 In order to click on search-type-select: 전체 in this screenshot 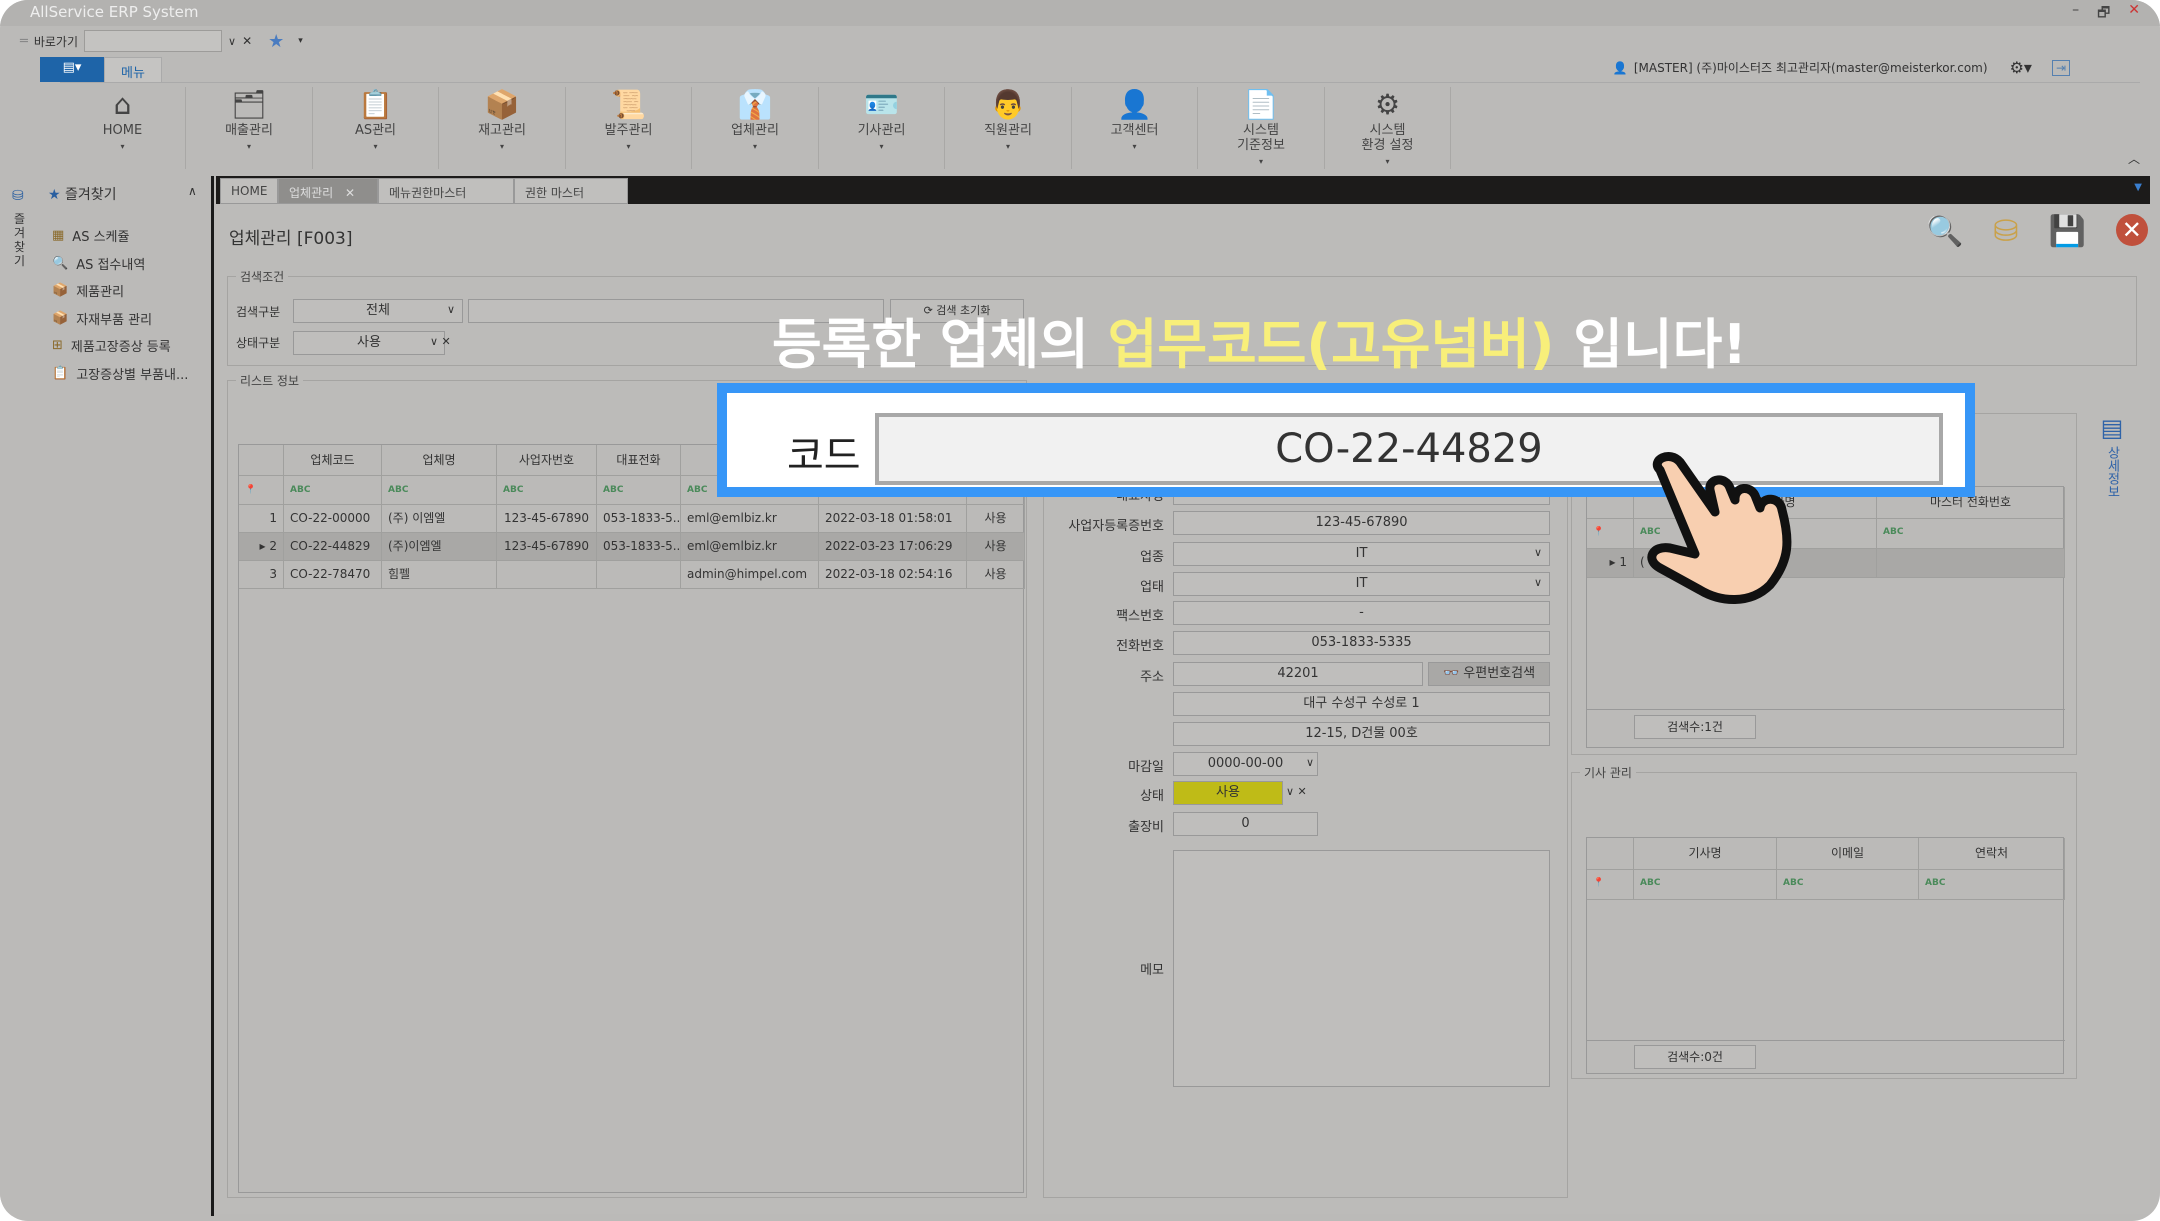, I will do `click(378, 311)`.